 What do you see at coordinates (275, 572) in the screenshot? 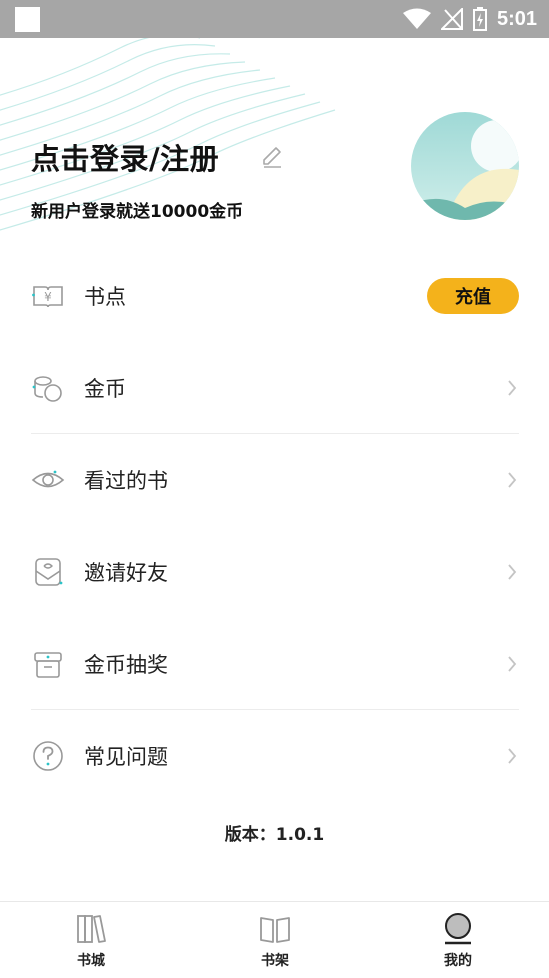
I see `menu-item-invite: 邀请好友` at bounding box center [275, 572].